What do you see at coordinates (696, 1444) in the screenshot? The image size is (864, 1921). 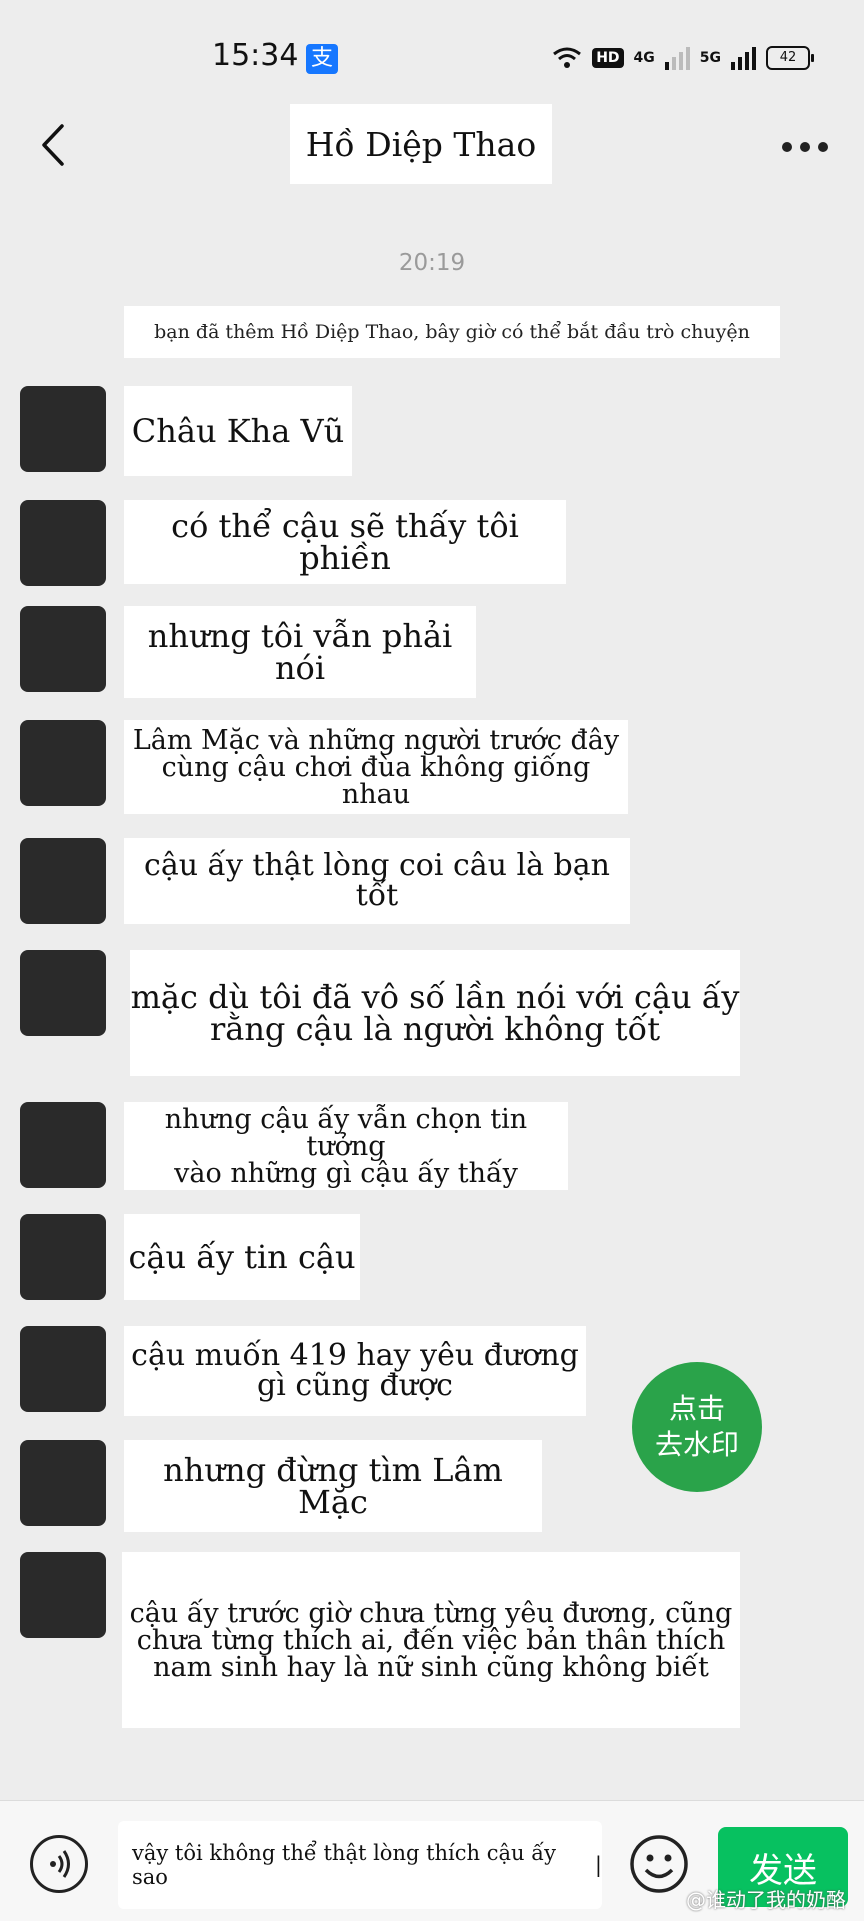 I see `remove-watermark-line2: 去水印` at bounding box center [696, 1444].